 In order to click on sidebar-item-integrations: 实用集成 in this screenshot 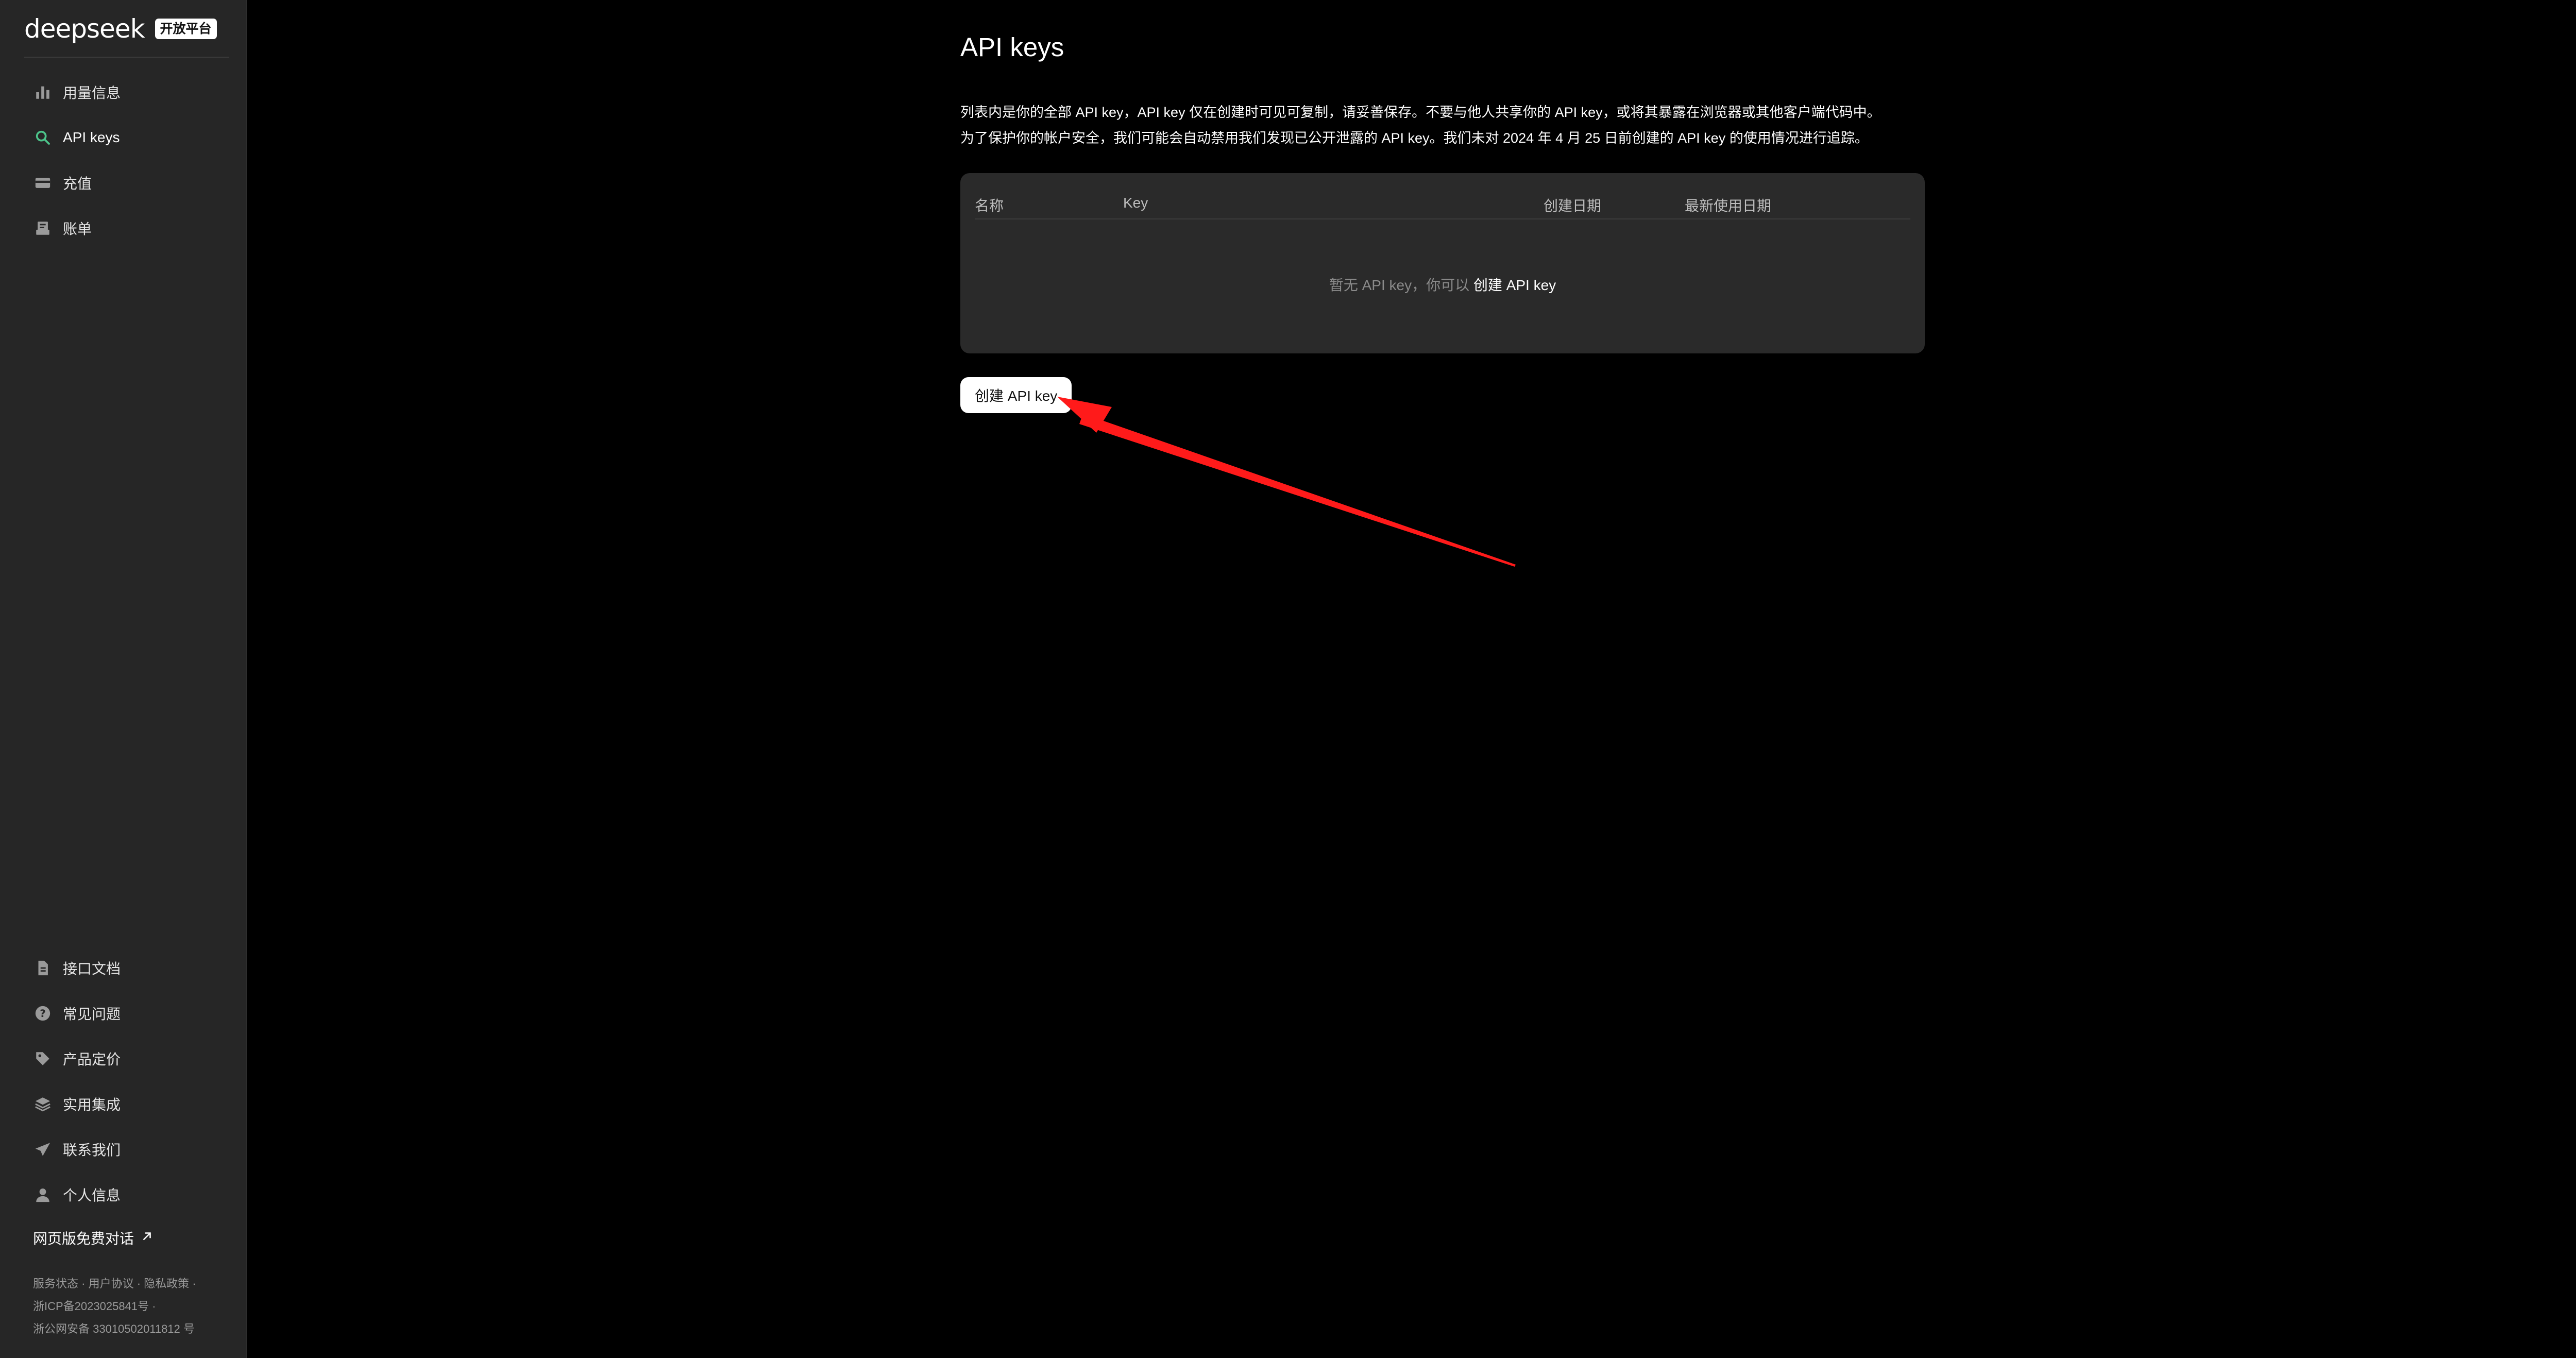, I will do `click(127, 1104)`.